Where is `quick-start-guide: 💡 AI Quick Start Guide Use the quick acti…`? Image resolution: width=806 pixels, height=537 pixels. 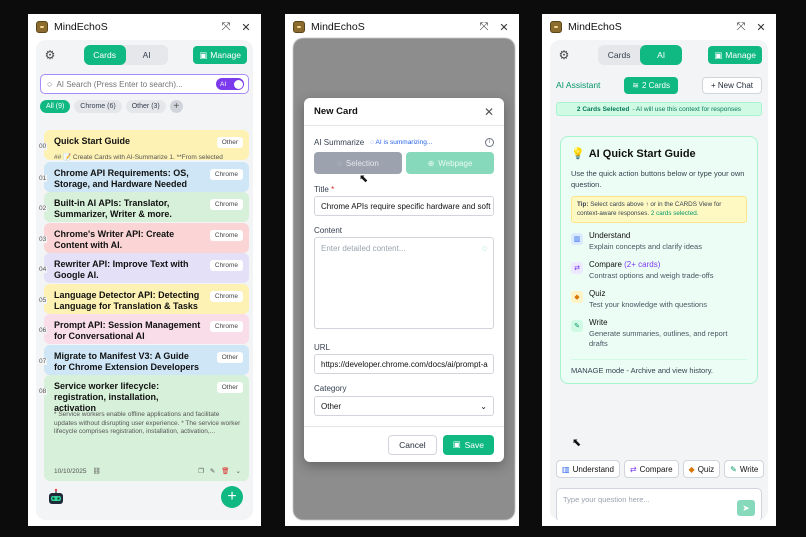
quick-start-guide: 💡 AI Quick Start Guide Use the quick acti… is located at coordinates (659, 260).